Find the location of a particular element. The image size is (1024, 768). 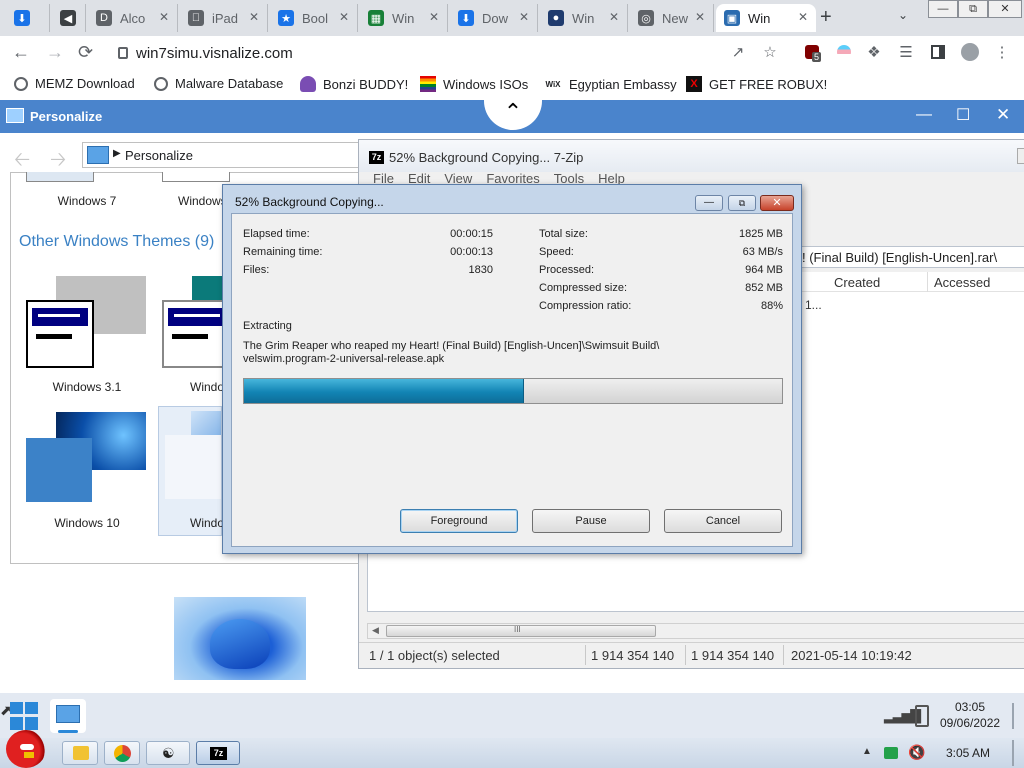

stat-label: Remaining time: is located at coordinates (283, 252).